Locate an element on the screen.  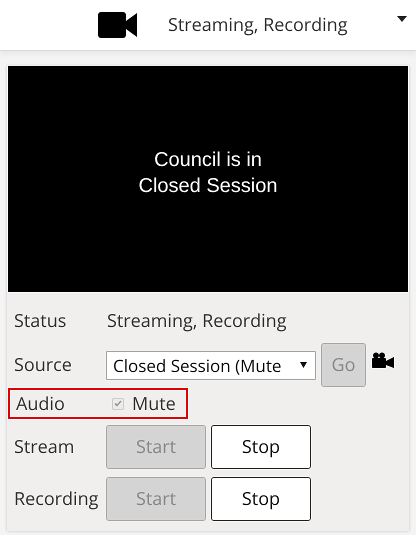
audio-label: Audio is located at coordinates (40, 404).